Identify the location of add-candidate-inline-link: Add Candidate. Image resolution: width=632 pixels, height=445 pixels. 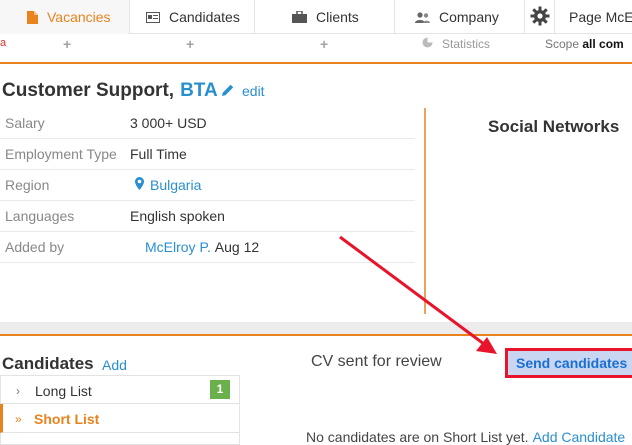
(579, 437).